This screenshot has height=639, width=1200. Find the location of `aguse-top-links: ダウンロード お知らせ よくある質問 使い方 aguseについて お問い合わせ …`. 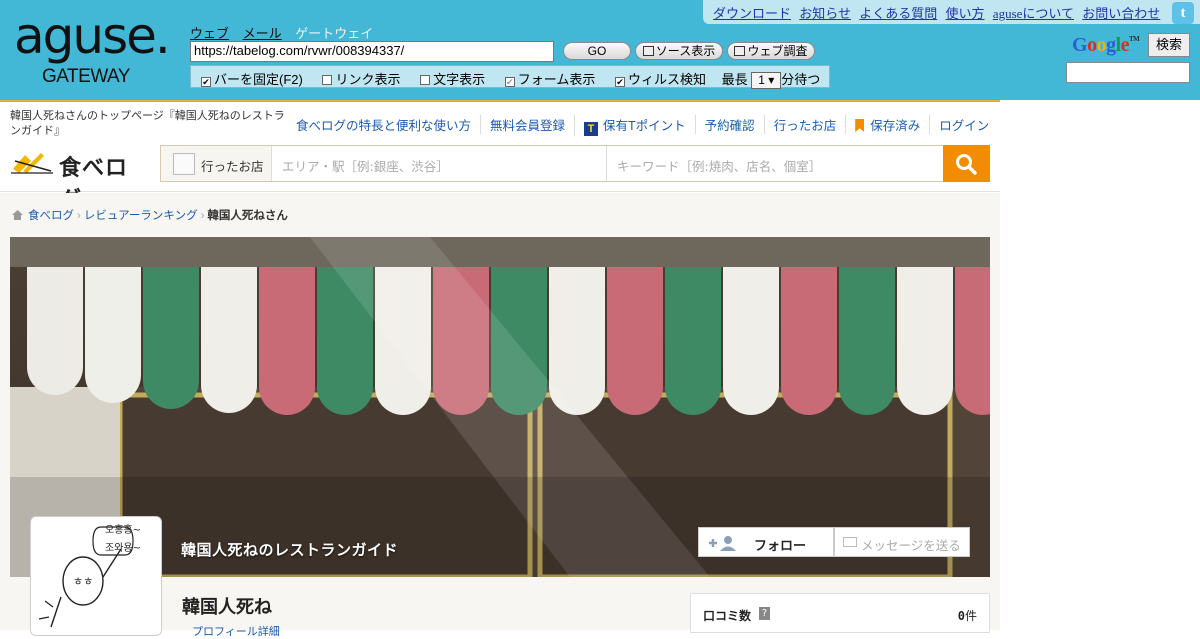

aguse-top-links: ダウンロード お知らせ よくある質問 使い方 aguseについて お問い合わせ … is located at coordinates (951, 12).